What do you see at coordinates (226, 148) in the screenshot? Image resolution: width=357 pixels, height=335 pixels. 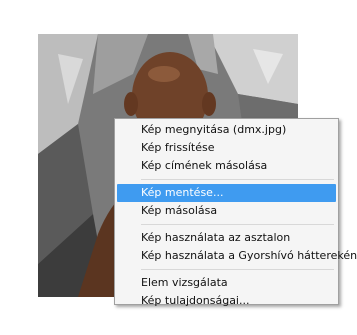 I see `menu-item-reload-image: Kép frissítése` at bounding box center [226, 148].